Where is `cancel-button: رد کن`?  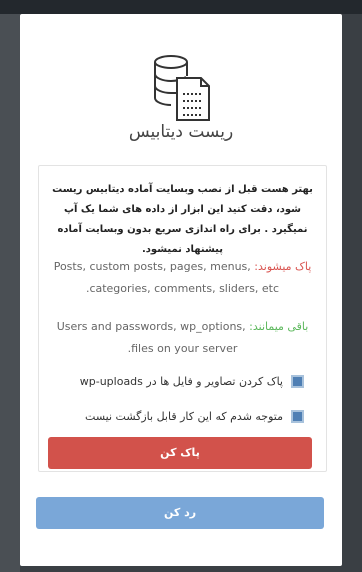
cancel-button: رد کن is located at coordinates (180, 513).